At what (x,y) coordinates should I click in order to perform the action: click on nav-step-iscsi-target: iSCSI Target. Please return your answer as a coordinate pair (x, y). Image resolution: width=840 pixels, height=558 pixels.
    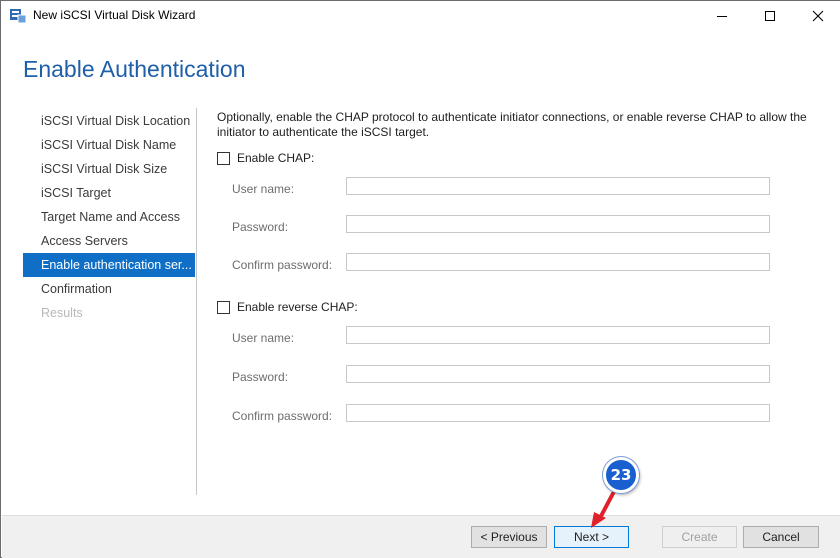
    Looking at the image, I should click on (109, 193).